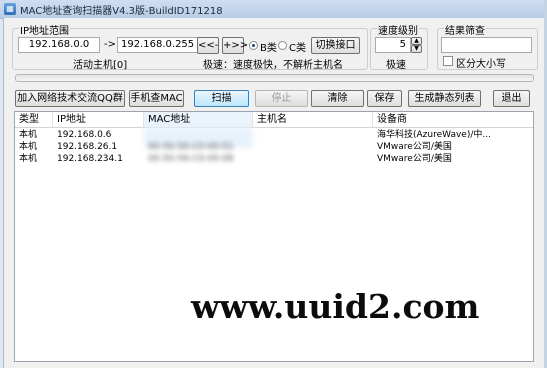  What do you see at coordinates (448, 61) in the screenshot?
I see `case-sensitive-checkbox` at bounding box center [448, 61].